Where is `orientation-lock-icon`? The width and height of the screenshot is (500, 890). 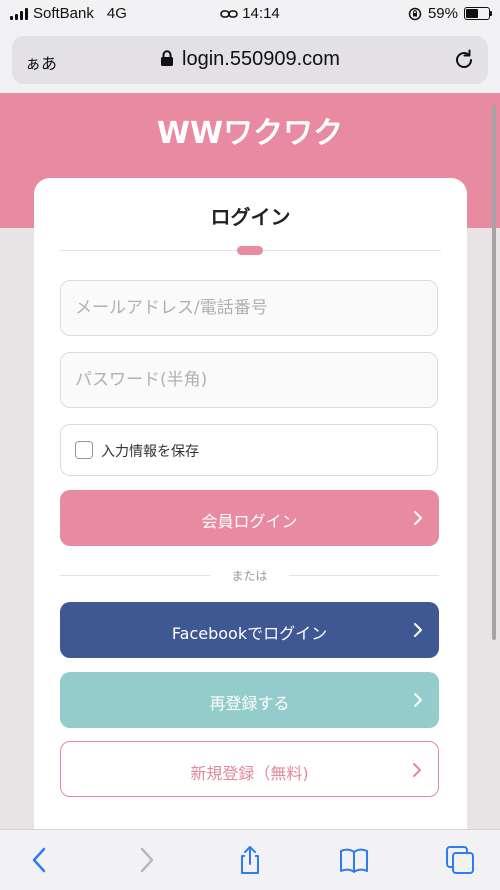 orientation-lock-icon is located at coordinates (415, 13).